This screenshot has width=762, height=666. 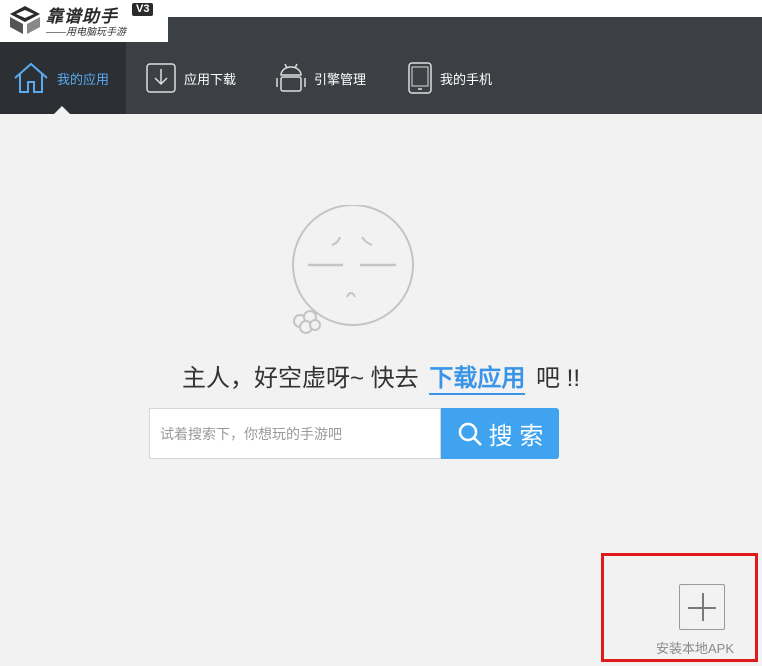 I want to click on plus-icon, so click(x=702, y=607).